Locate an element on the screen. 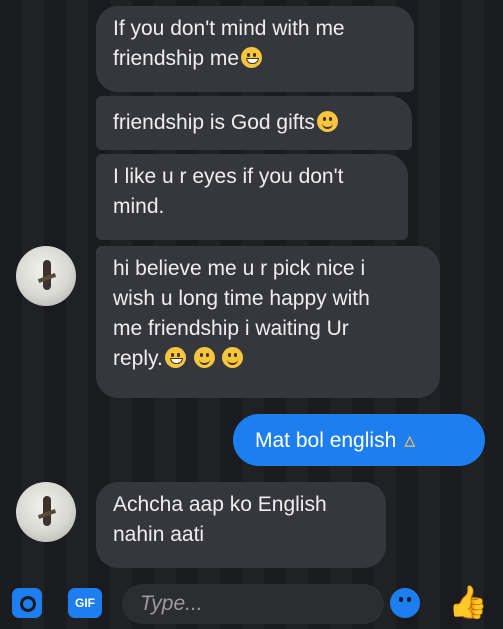  message-composer: GIF Type... 👍 is located at coordinates (251, 603).